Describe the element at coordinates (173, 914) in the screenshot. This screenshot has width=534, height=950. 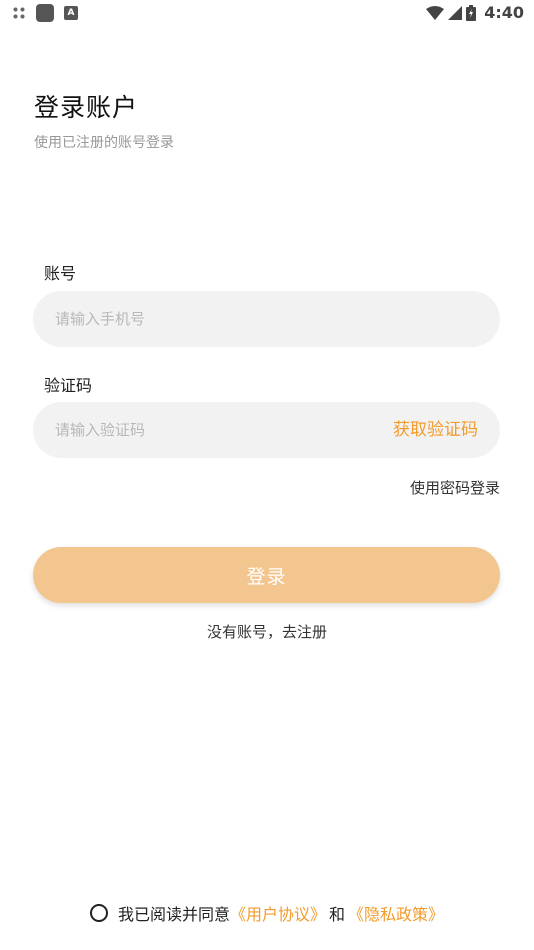
I see `agreement-prefix: 我已阅读并同意` at that location.